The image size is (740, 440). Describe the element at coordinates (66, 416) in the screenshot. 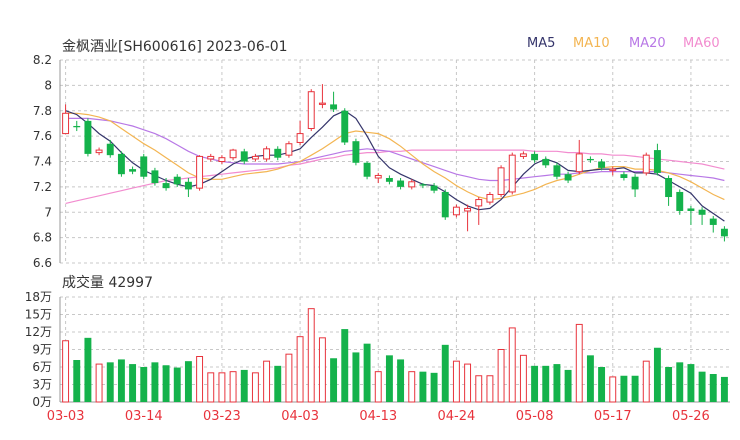

I see `date-tick-label: 03-03` at that location.